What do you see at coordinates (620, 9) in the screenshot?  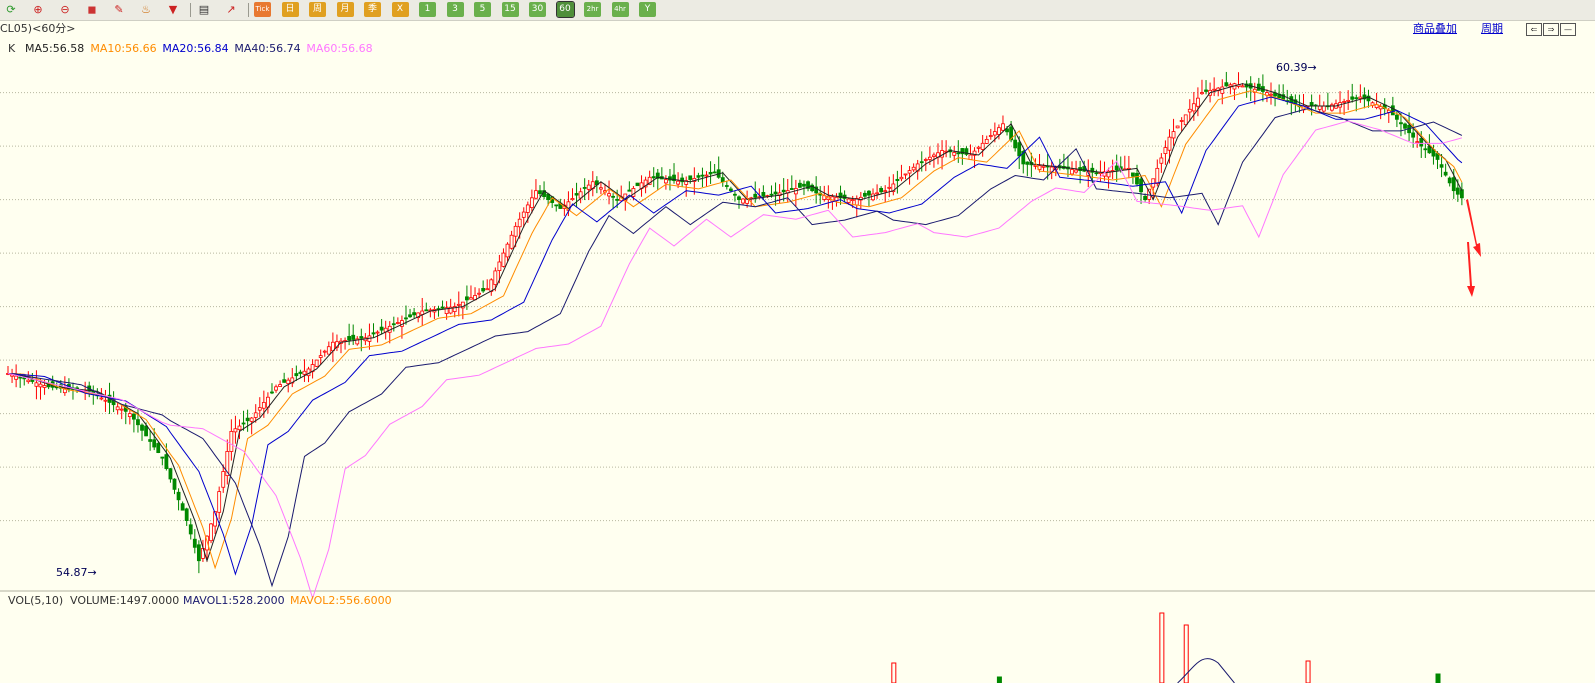 I see `4h-button: 4hr` at bounding box center [620, 9].